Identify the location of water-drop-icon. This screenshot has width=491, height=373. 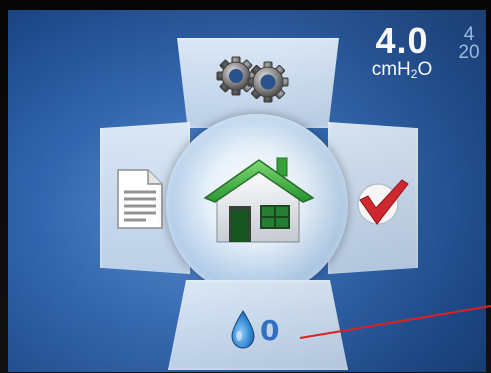
(243, 329).